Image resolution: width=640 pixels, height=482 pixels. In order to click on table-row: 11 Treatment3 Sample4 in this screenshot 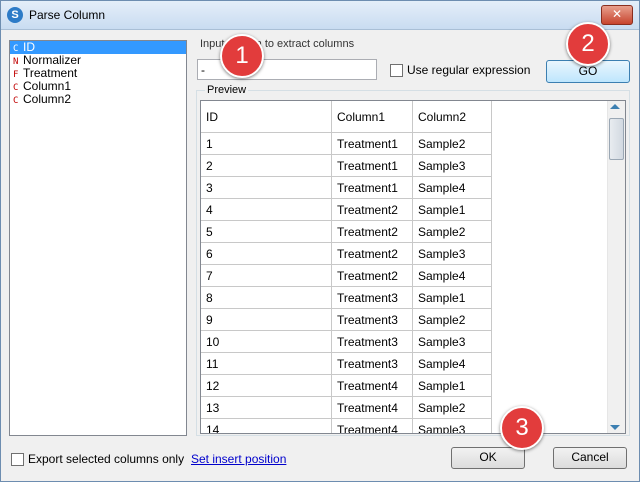, I will do `click(346, 363)`.